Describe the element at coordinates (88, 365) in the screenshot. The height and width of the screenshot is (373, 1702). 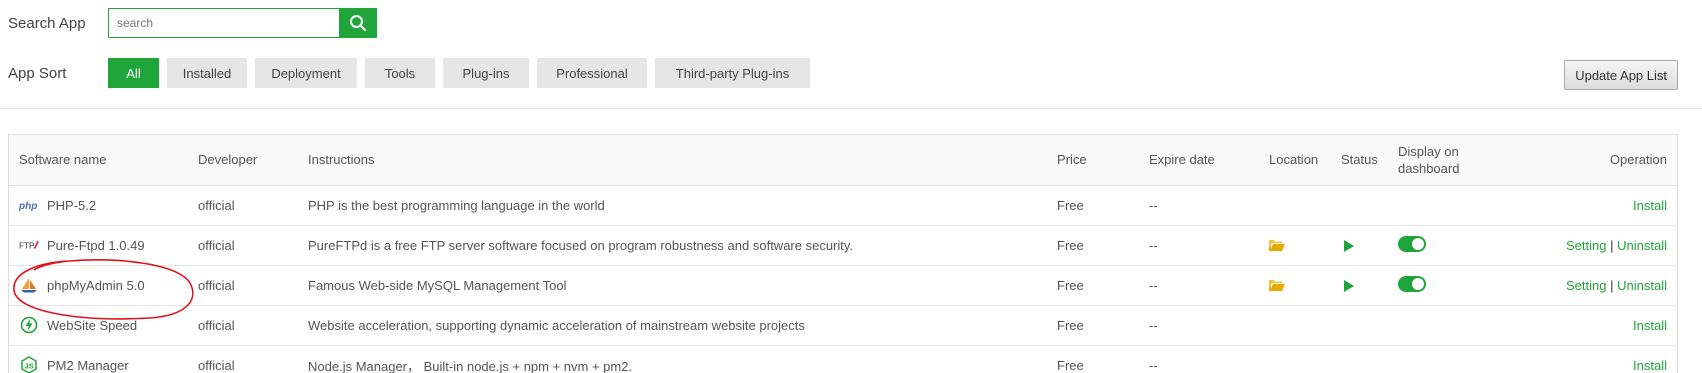
I see `software-name: PM2 Manager` at that location.